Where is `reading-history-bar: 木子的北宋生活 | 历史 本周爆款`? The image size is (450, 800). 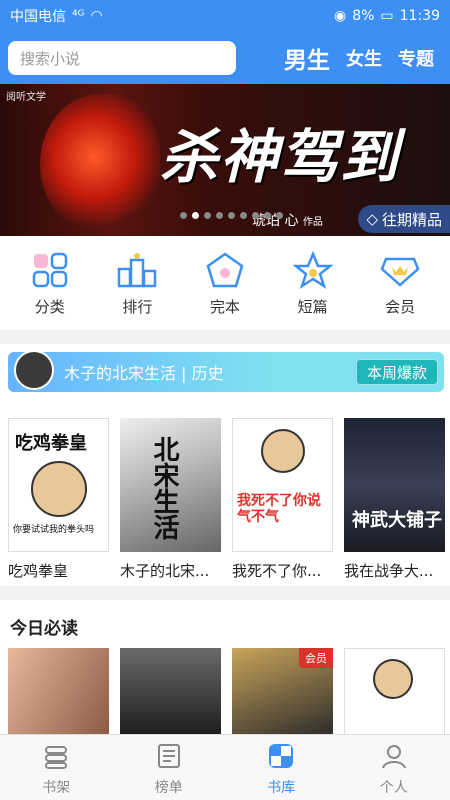
reading-history-bar: 木子的北宋生活 | 历史 本周爆款 is located at coordinates (226, 371).